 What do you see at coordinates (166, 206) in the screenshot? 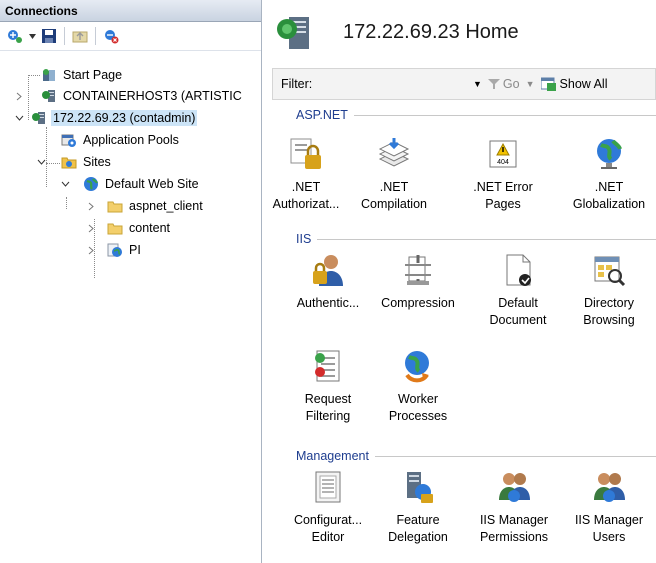
I see `tree-item-label: aspnet_client` at bounding box center [166, 206].